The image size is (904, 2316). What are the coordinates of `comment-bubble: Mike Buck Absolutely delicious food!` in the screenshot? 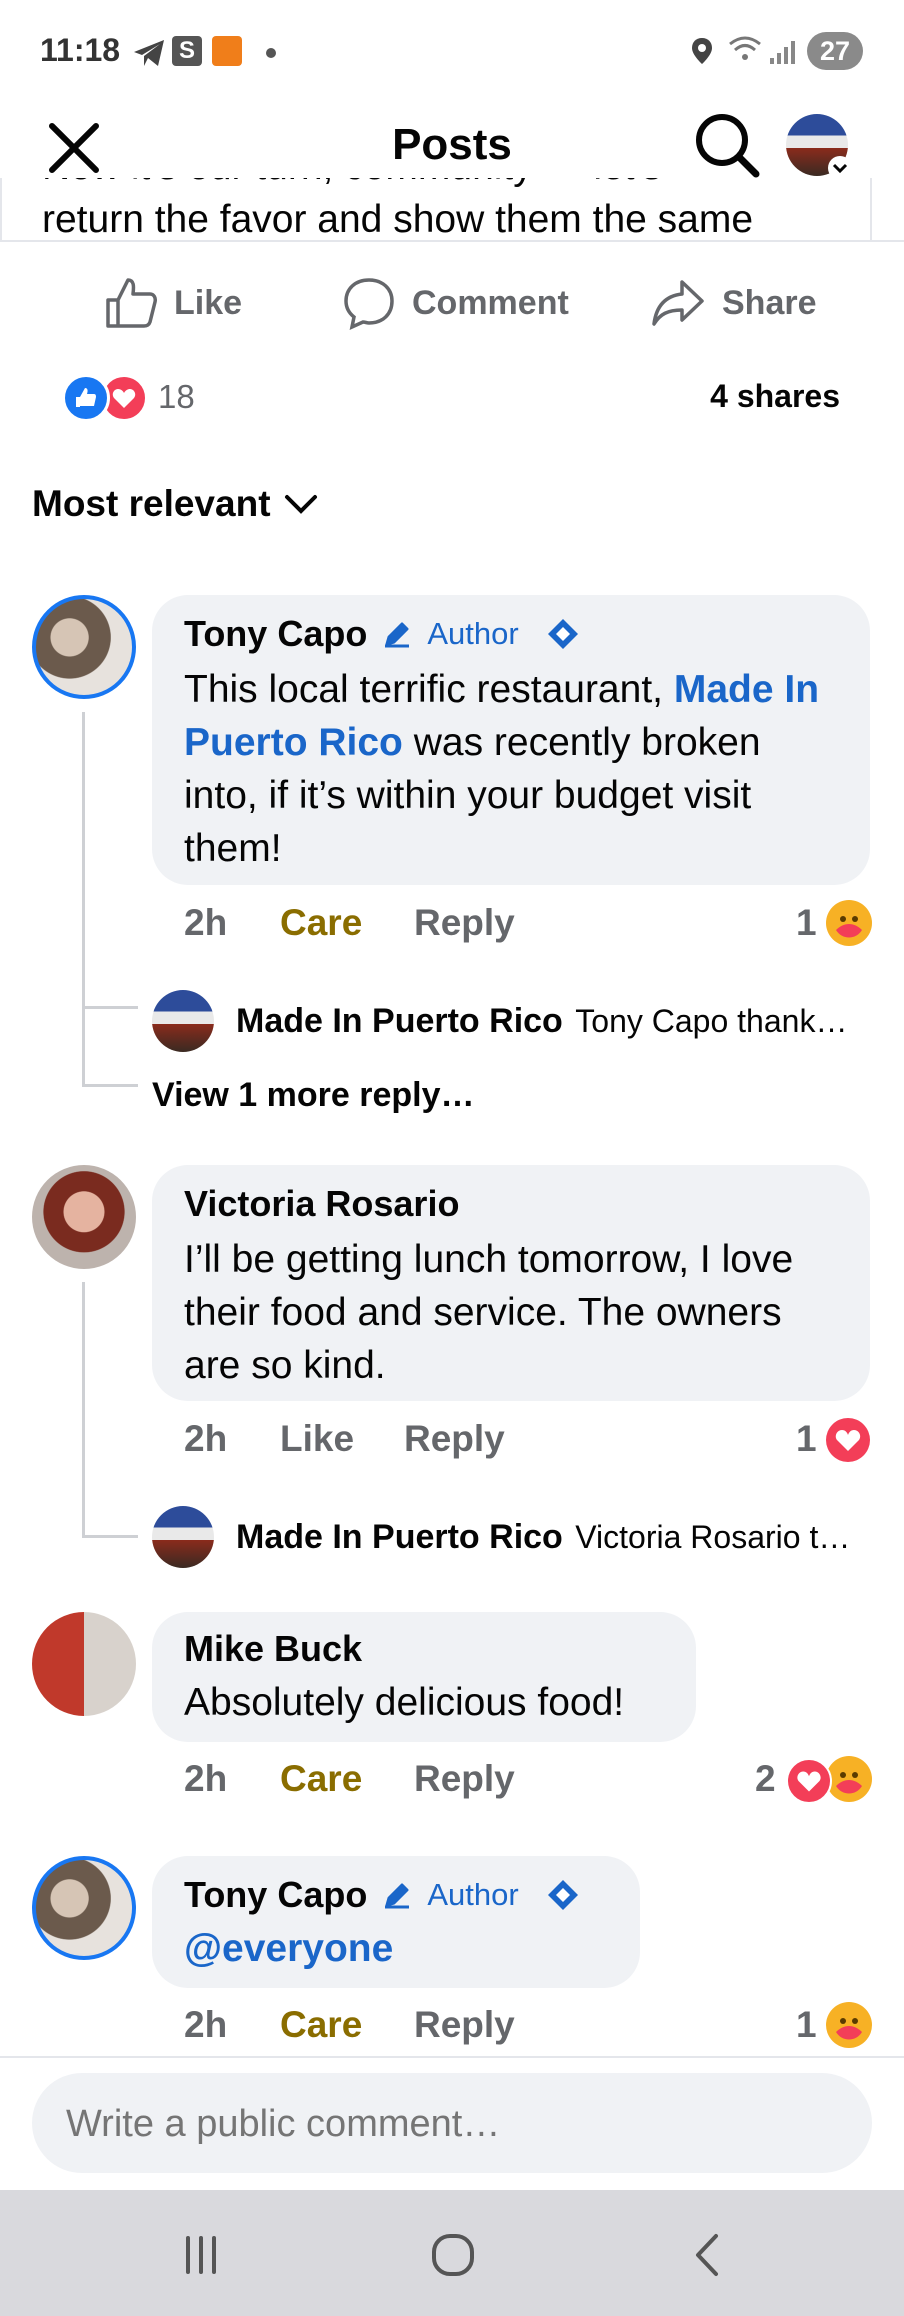 It's located at (424, 1677).